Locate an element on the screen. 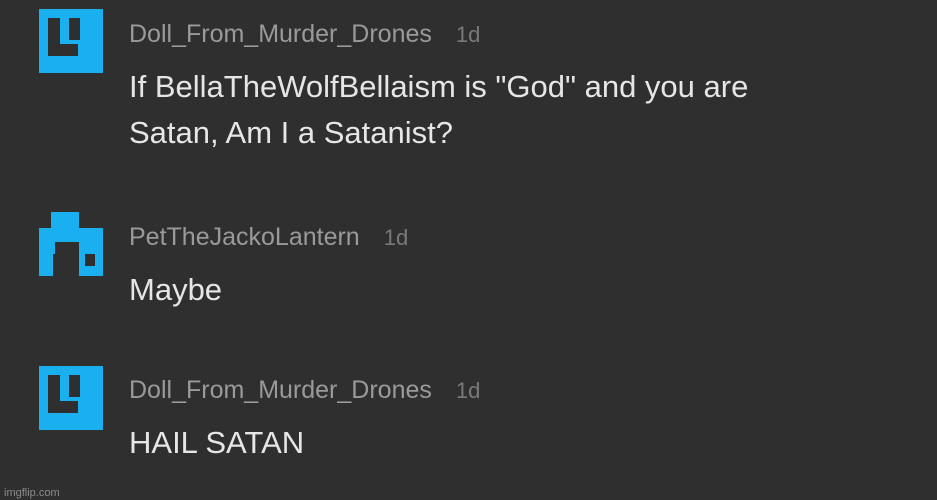 This screenshot has height=500, width=937. comment-text-line: HAIL SATAN is located at coordinates (217, 442).